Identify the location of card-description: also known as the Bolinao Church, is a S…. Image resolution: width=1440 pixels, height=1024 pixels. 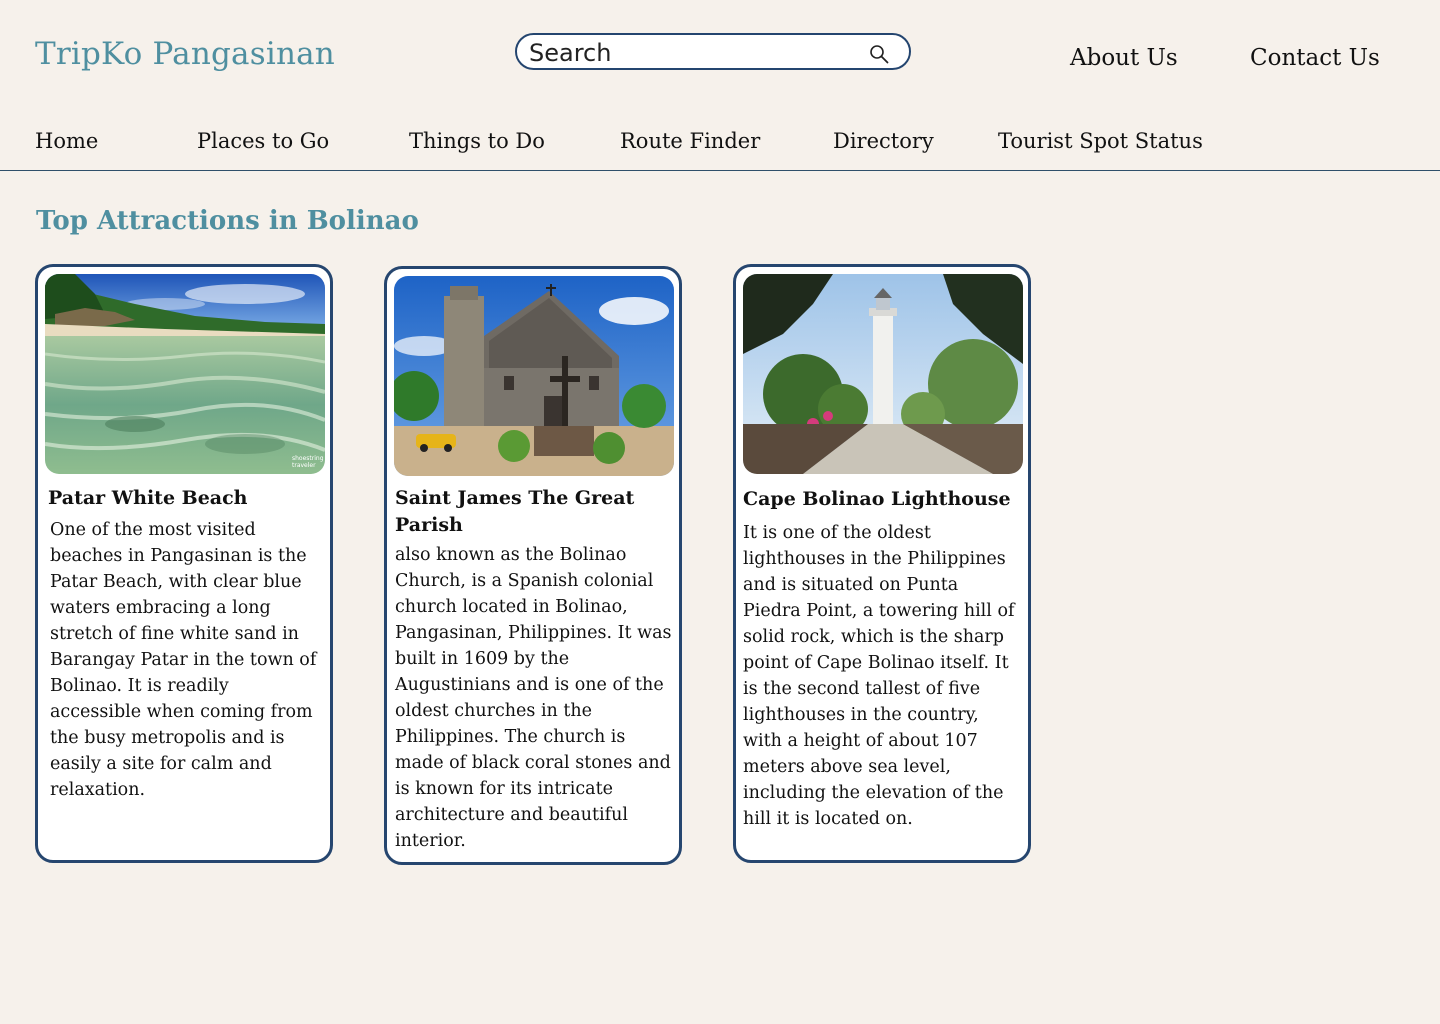
(533, 698).